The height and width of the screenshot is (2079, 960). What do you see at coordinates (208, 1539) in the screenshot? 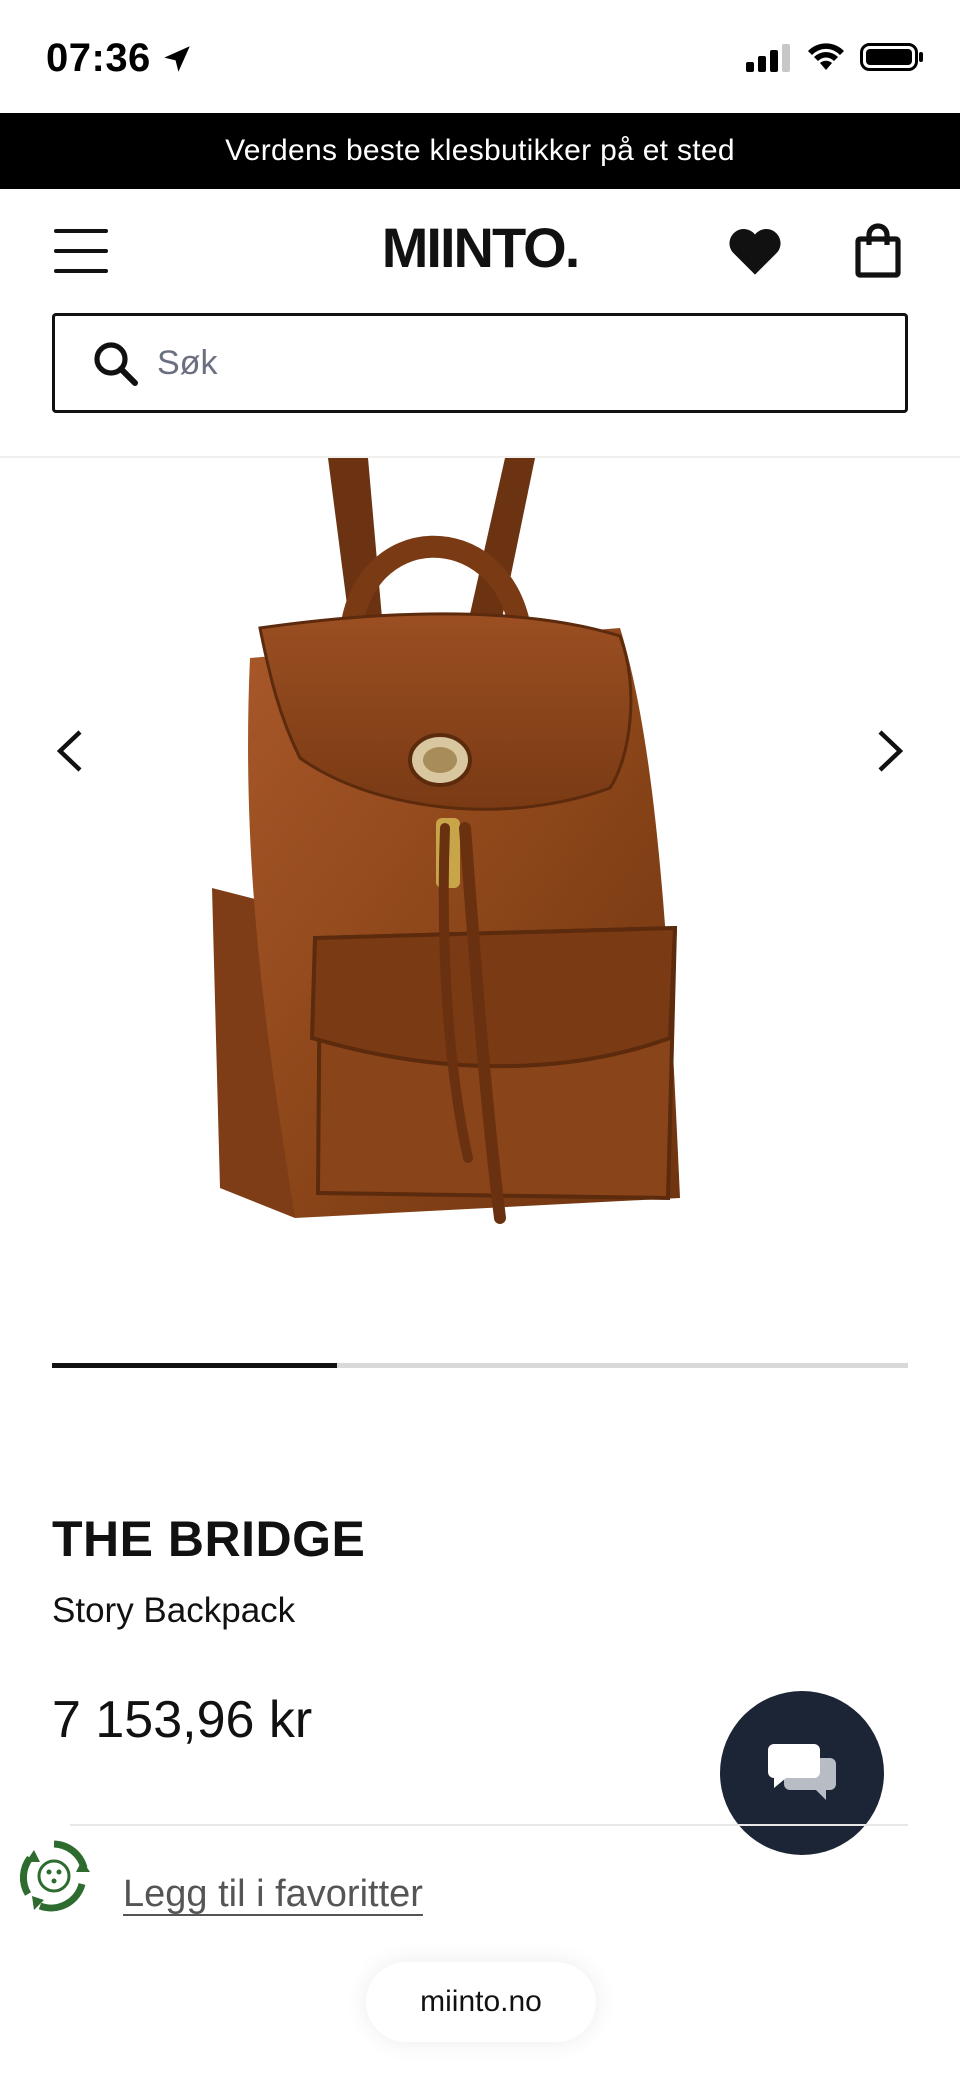
I see `product-brand: THE BRIDGE` at bounding box center [208, 1539].